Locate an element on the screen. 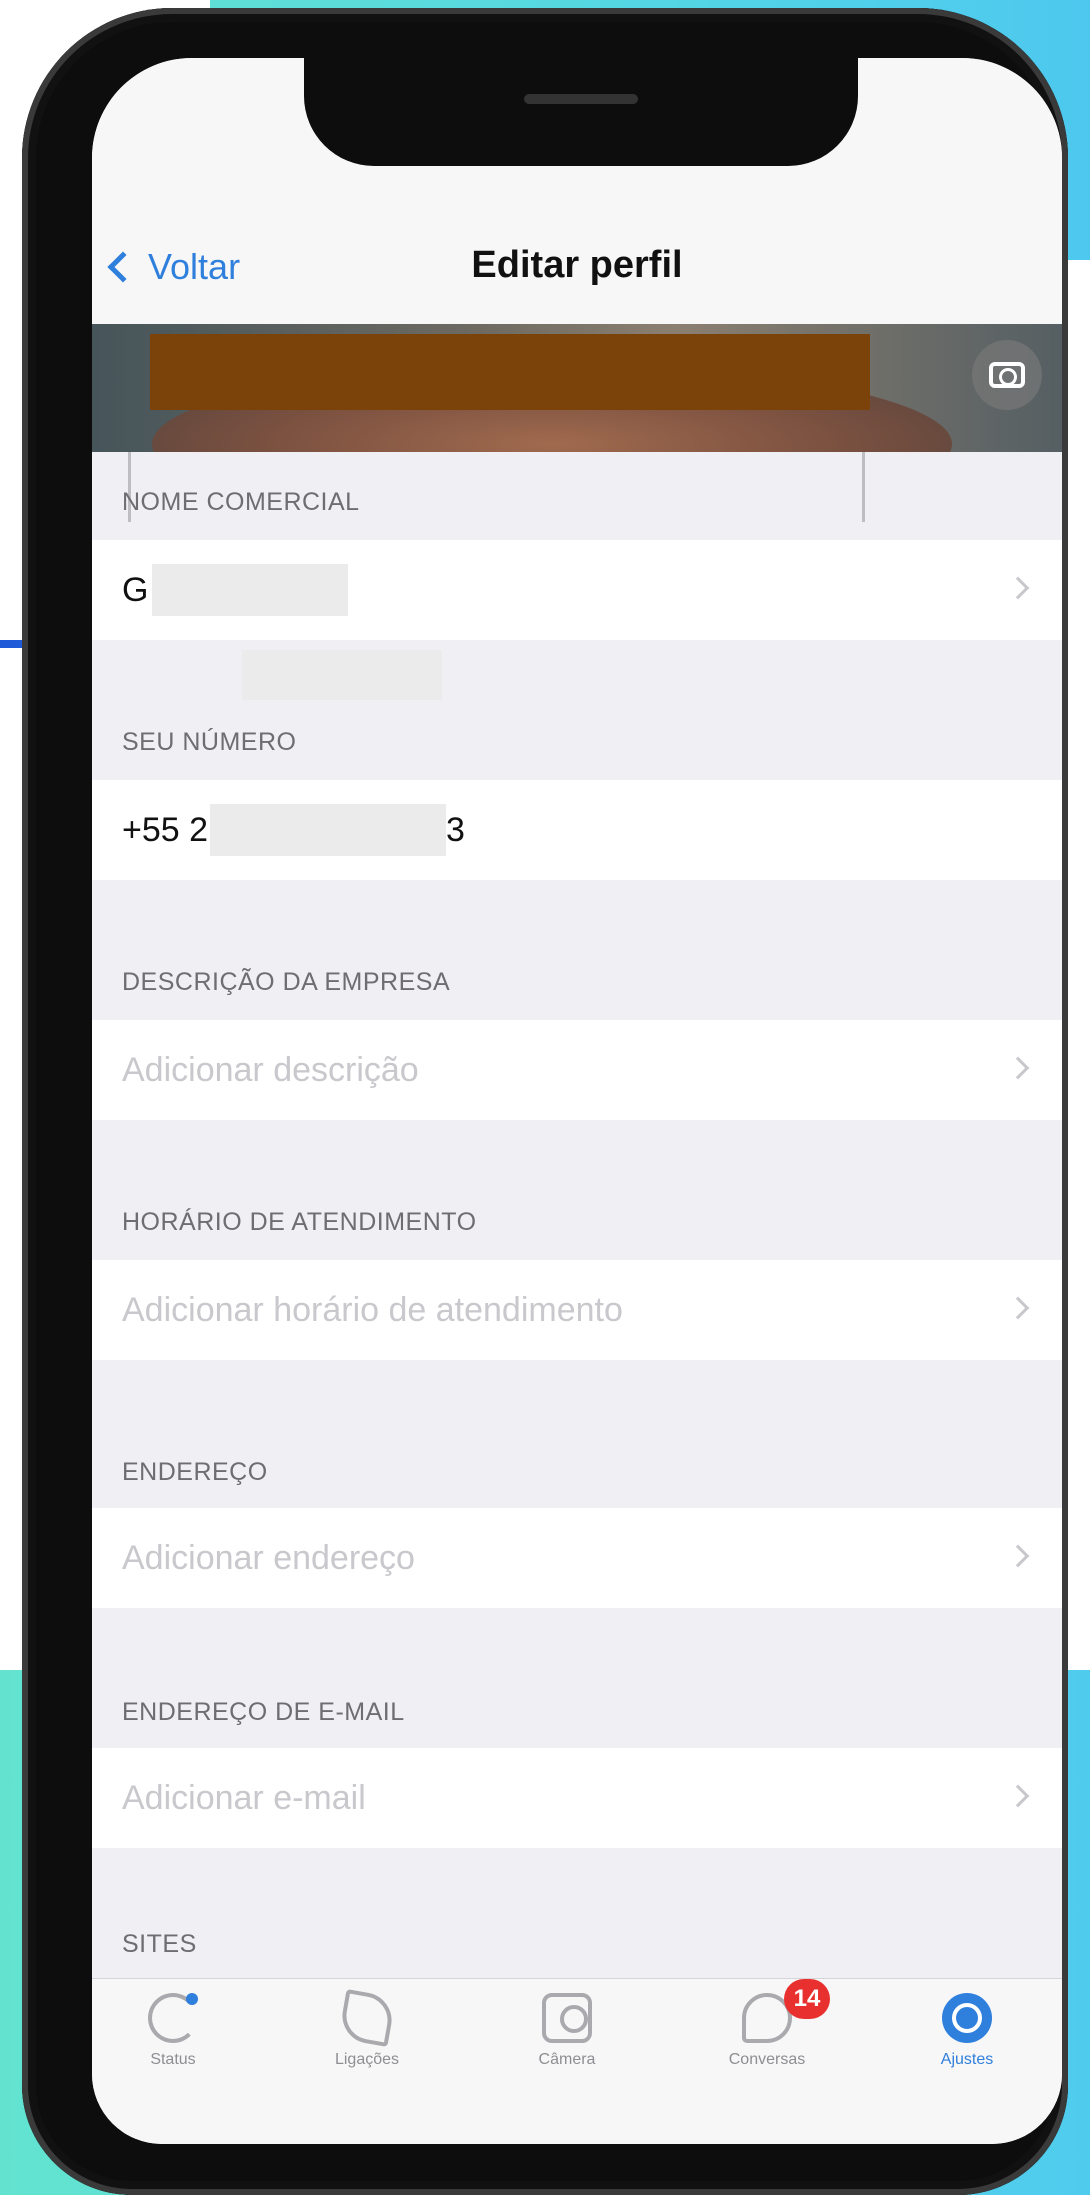 This screenshot has height=2195, width=1090. section-header-email: ENDEREÇO DE E-MAIL is located at coordinates (263, 1712).